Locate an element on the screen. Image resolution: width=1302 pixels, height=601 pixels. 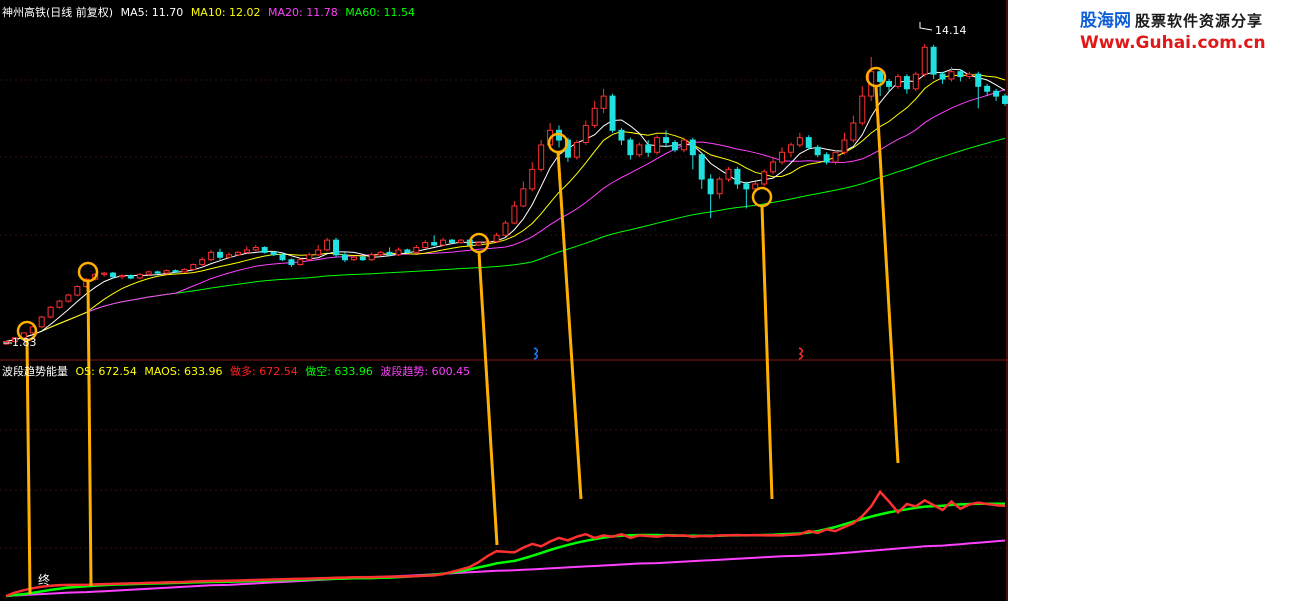
short-readout: 做空: 633.96 is located at coordinates (339, 371).